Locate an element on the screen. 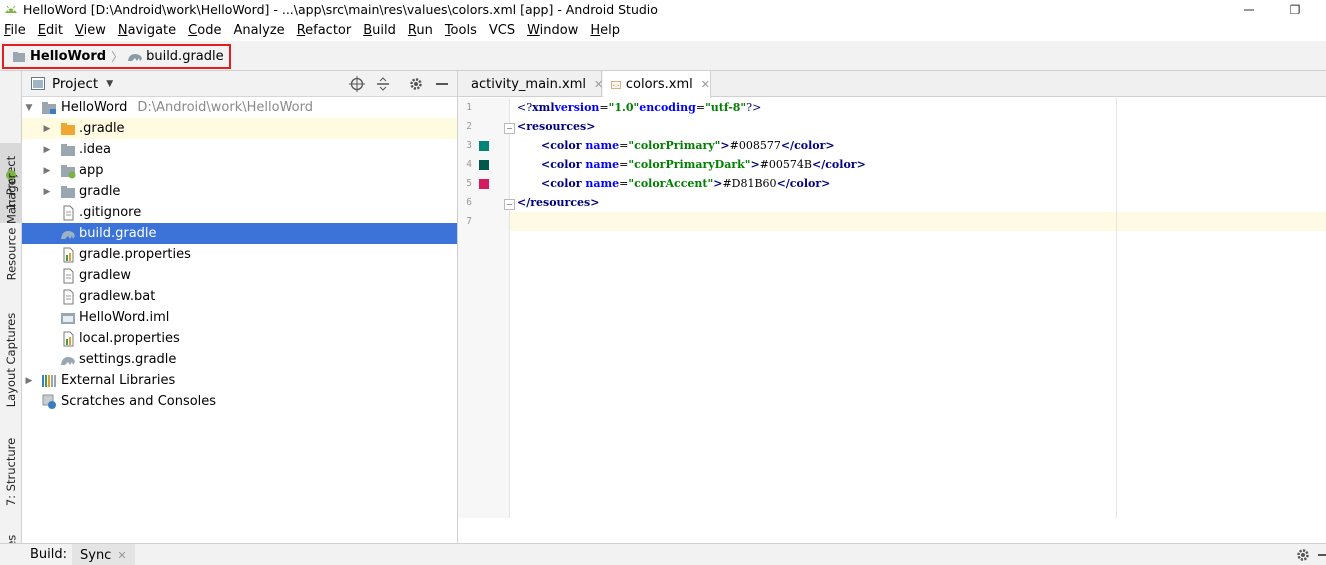  android-studio-logo-icon is located at coordinates (11, 9).